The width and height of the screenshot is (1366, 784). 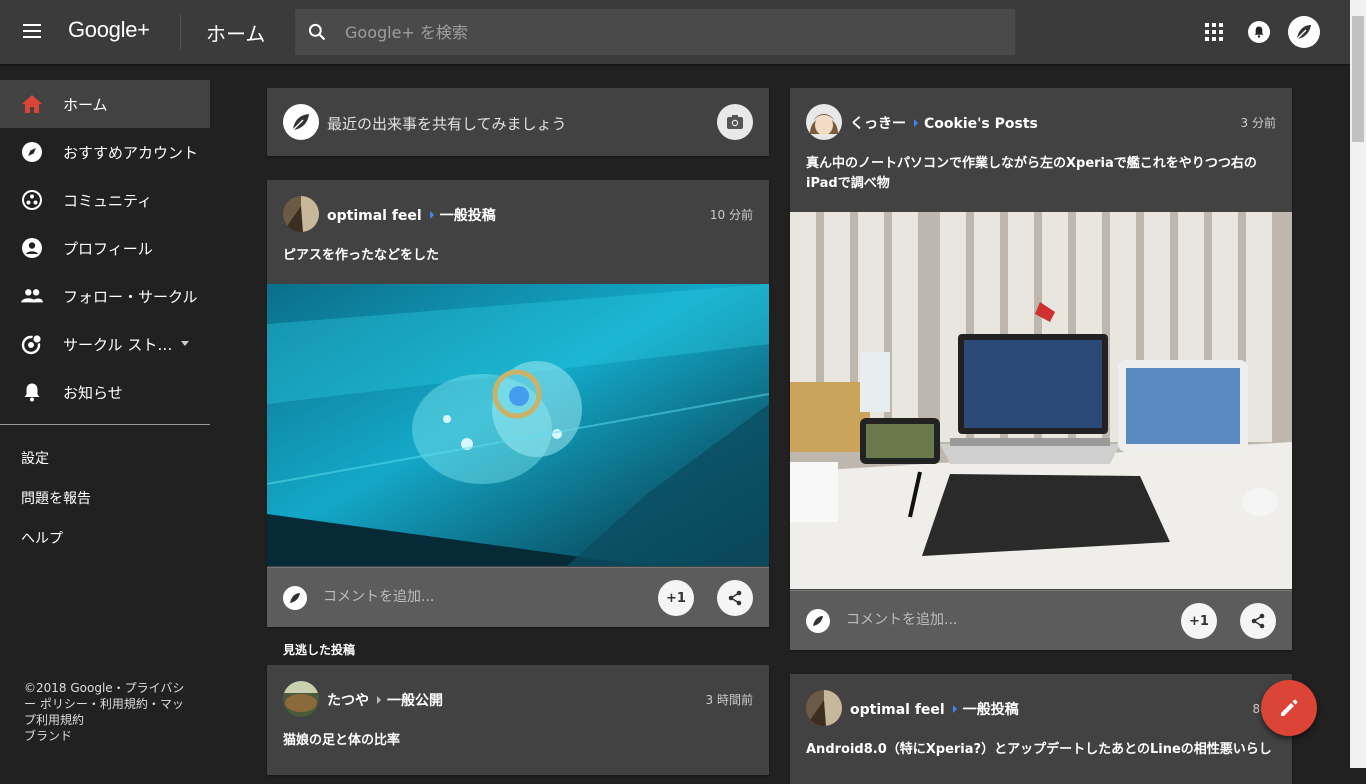 What do you see at coordinates (348, 701) in the screenshot?
I see `author-name: たつや` at bounding box center [348, 701].